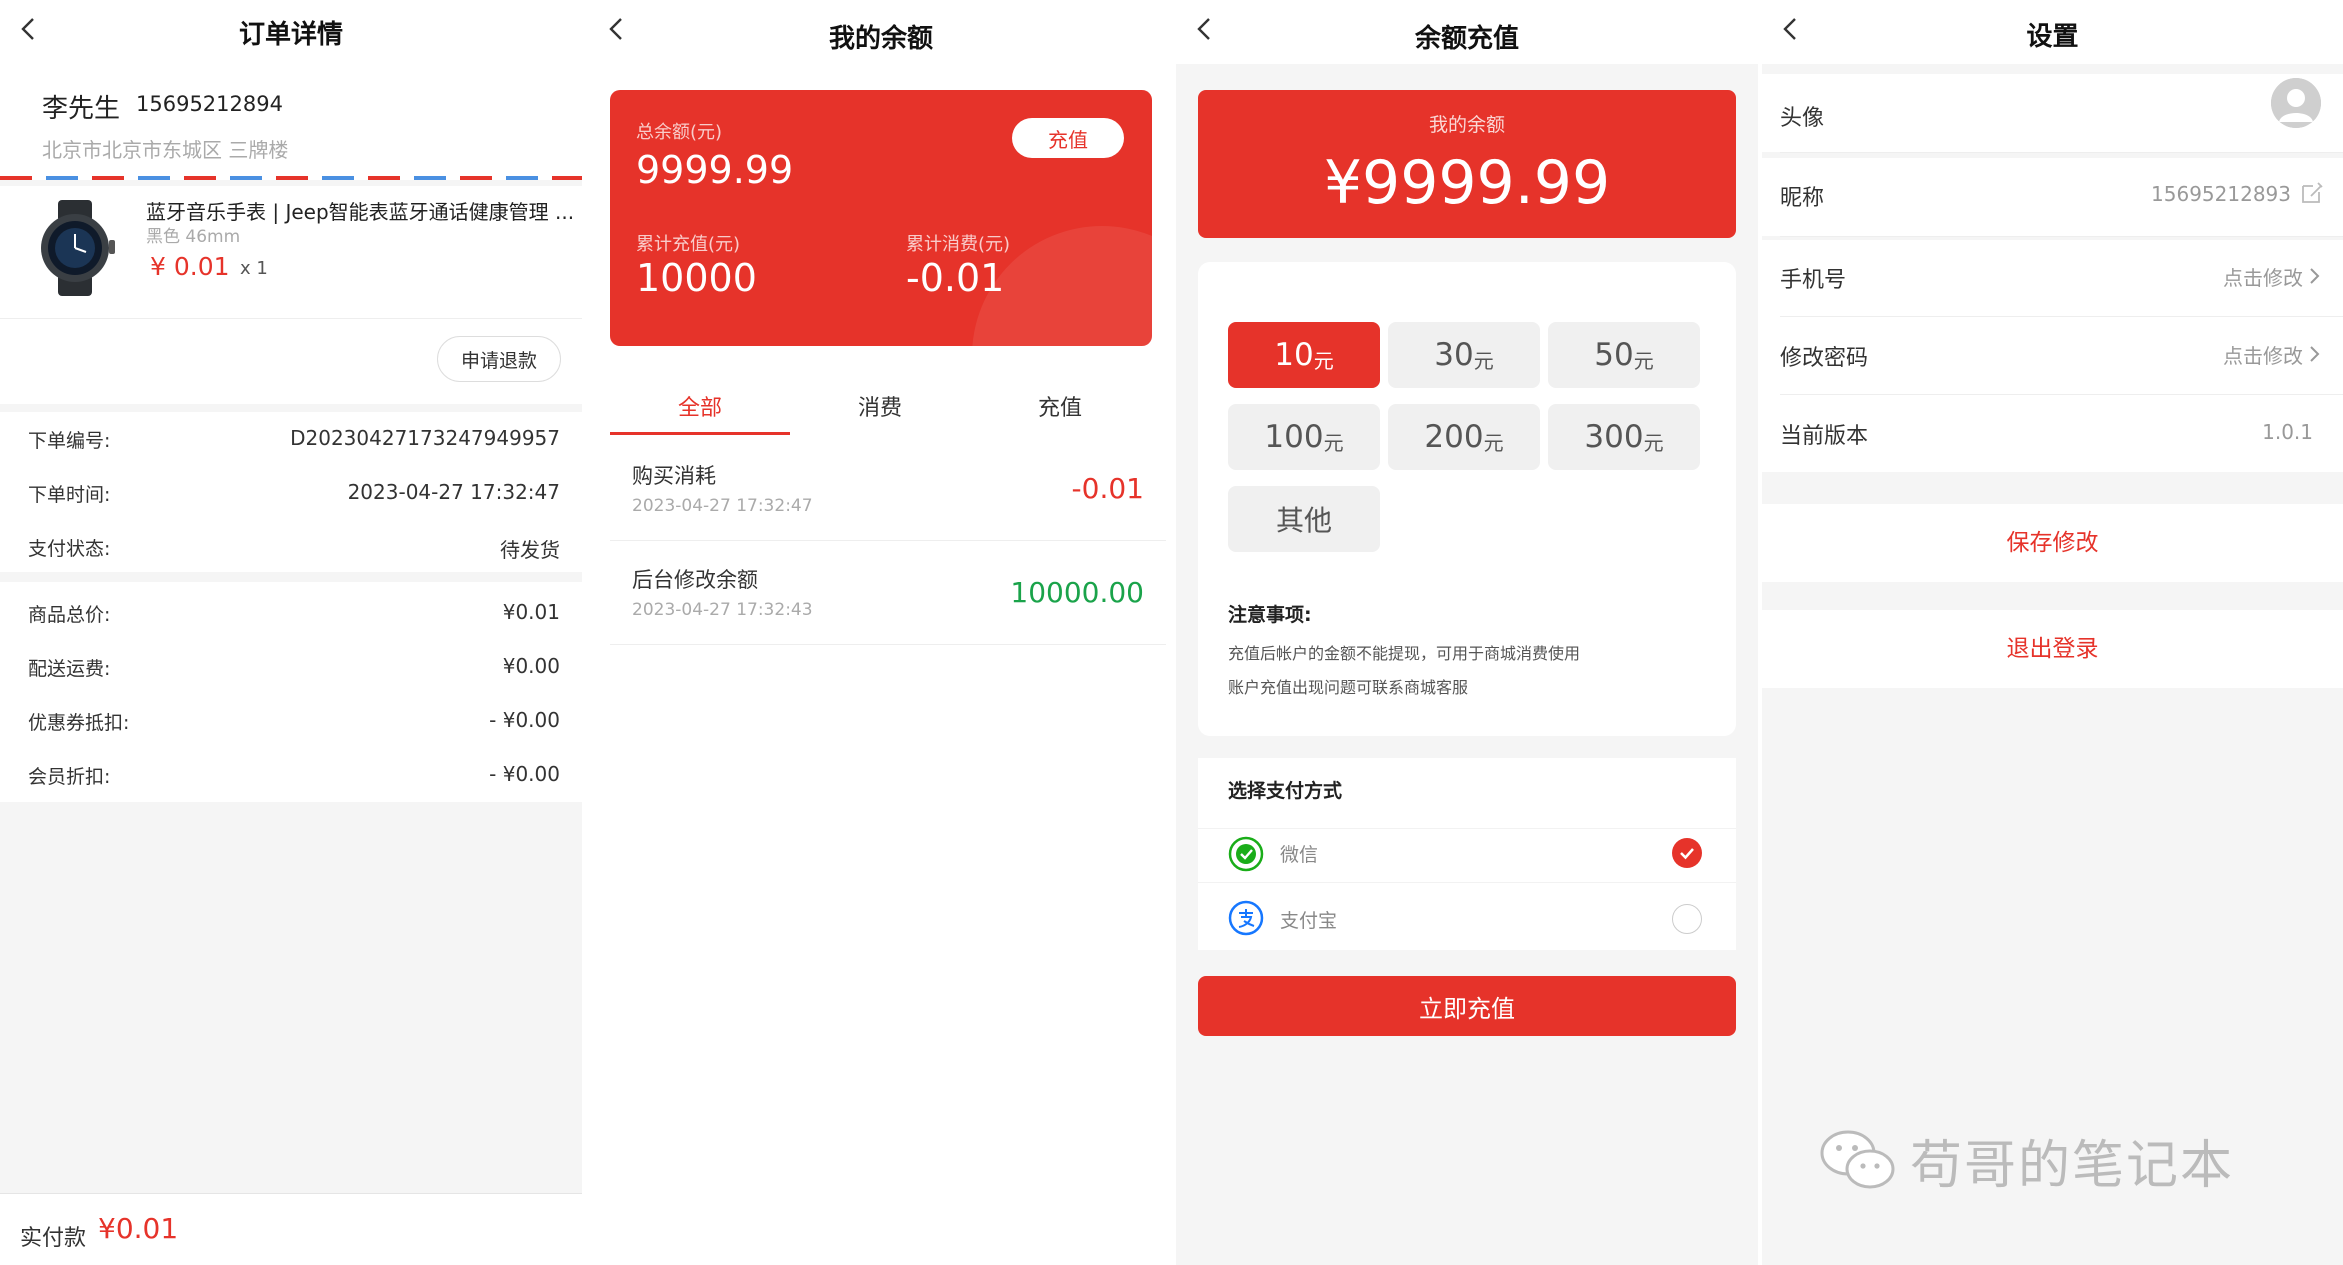 The width and height of the screenshot is (2343, 1265). What do you see at coordinates (291, 1229) in the screenshot?
I see `bottom-bar` at bounding box center [291, 1229].